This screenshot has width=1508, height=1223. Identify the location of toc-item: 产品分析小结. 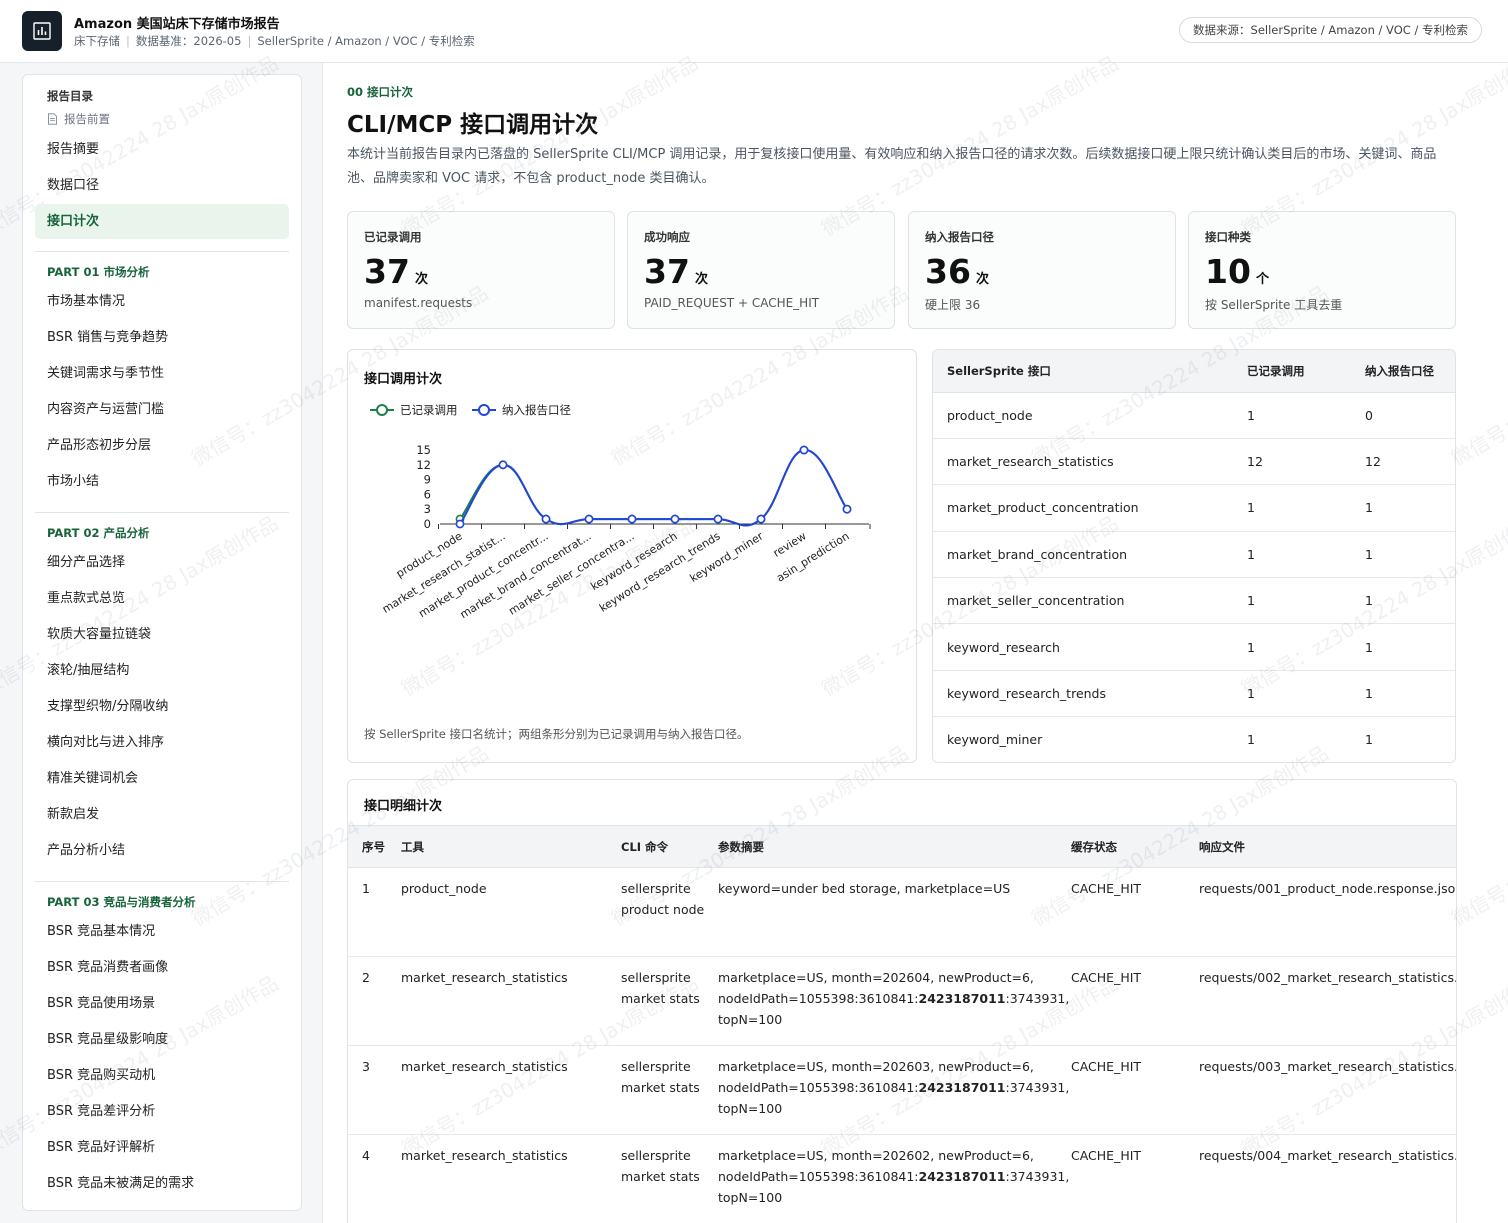
(162, 851).